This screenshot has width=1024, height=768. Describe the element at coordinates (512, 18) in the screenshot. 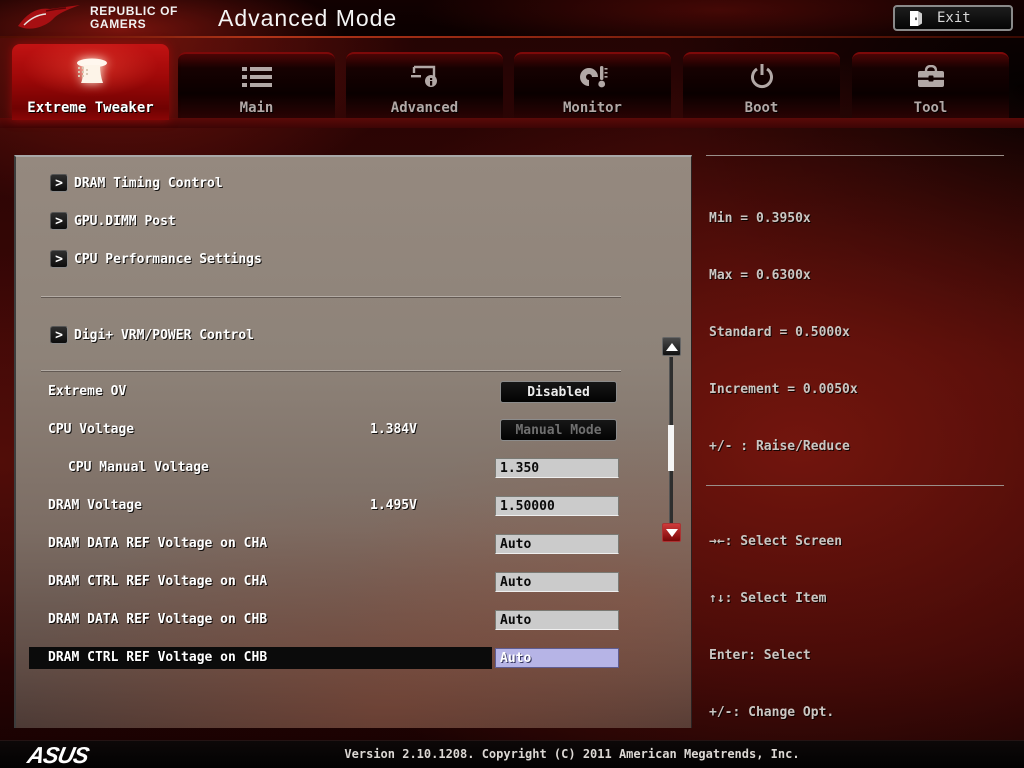

I see `top-bar: REPUBLIC OF GAMERS Advanced Mode Exit` at that location.